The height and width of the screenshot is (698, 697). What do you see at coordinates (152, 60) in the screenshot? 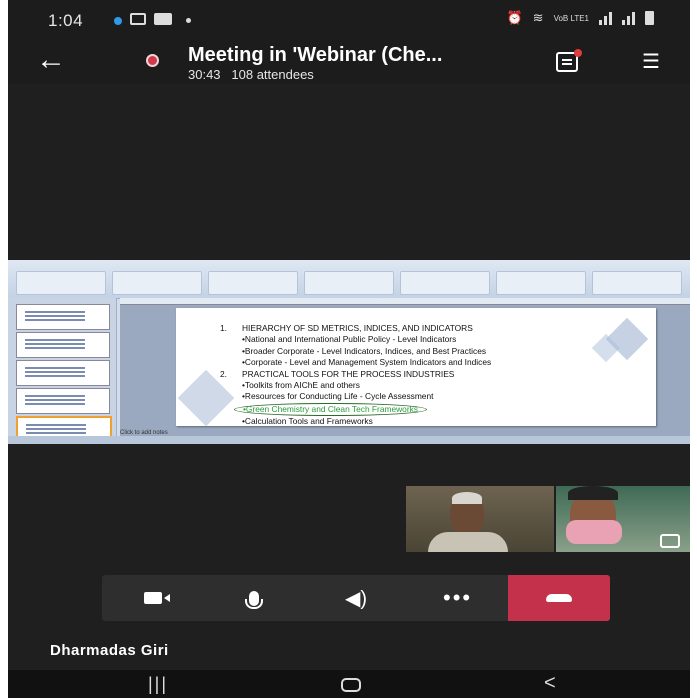
I see `recording-icon` at bounding box center [152, 60].